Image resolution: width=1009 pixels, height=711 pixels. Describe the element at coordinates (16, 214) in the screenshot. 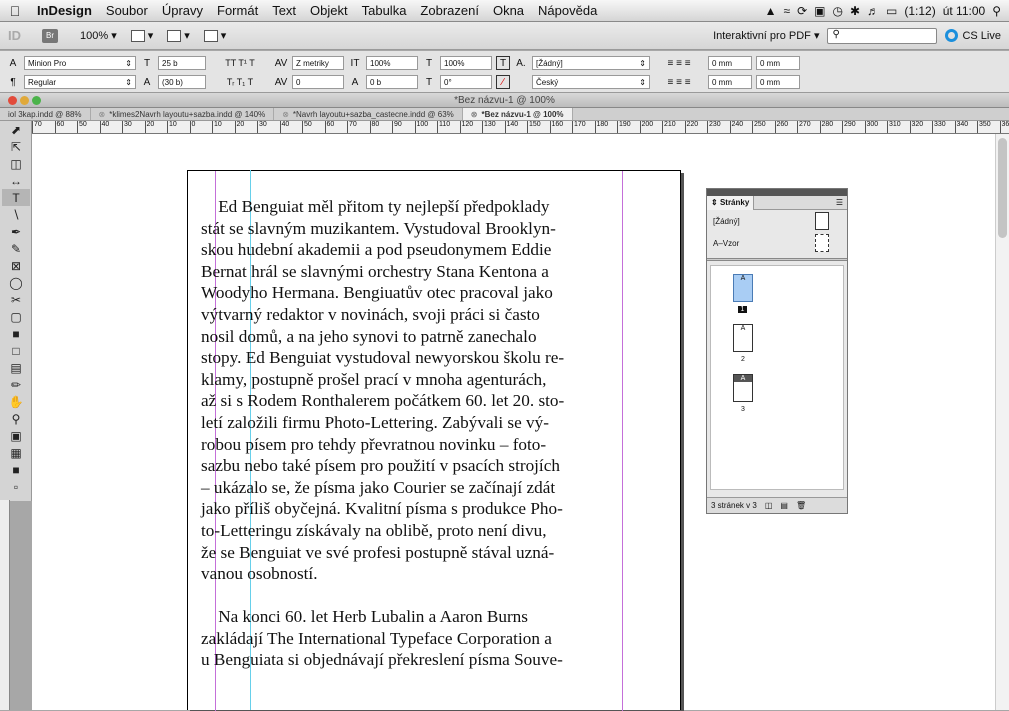

I see `line-tool-icon: ∖` at that location.